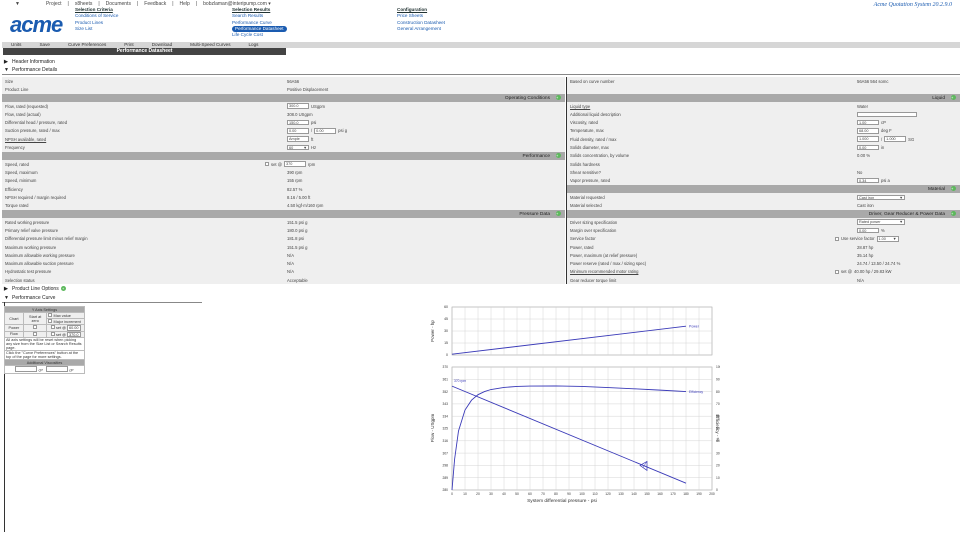 The image size is (960, 533). What do you see at coordinates (298, 106) in the screenshot?
I see `input-field: 300.0` at bounding box center [298, 106].